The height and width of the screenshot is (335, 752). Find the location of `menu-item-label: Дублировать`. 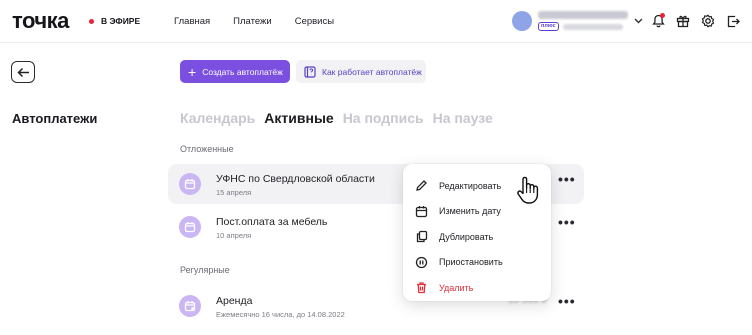

menu-item-label: Дублировать is located at coordinates (466, 236).